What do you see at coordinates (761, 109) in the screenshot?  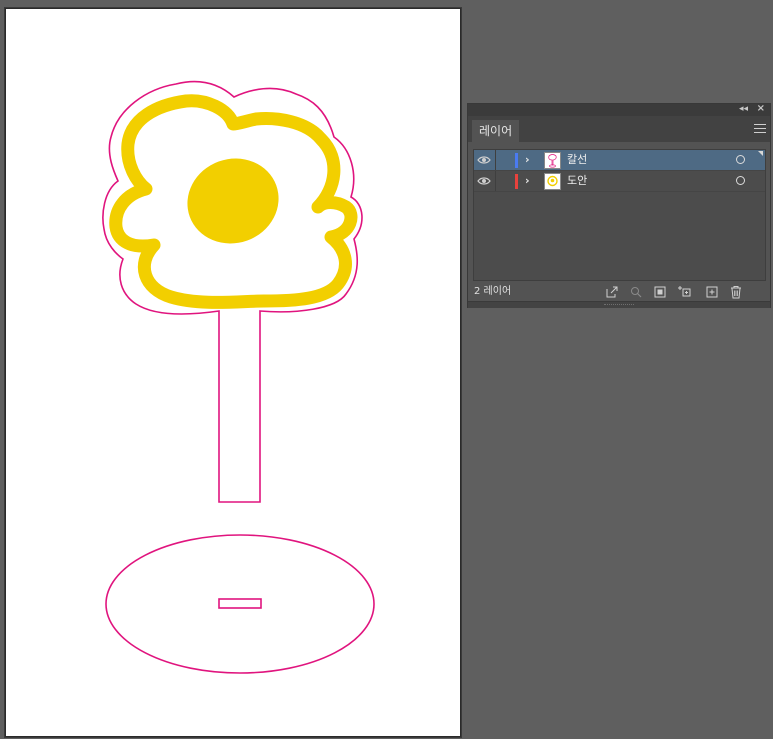 I see `close-icon: ×` at bounding box center [761, 109].